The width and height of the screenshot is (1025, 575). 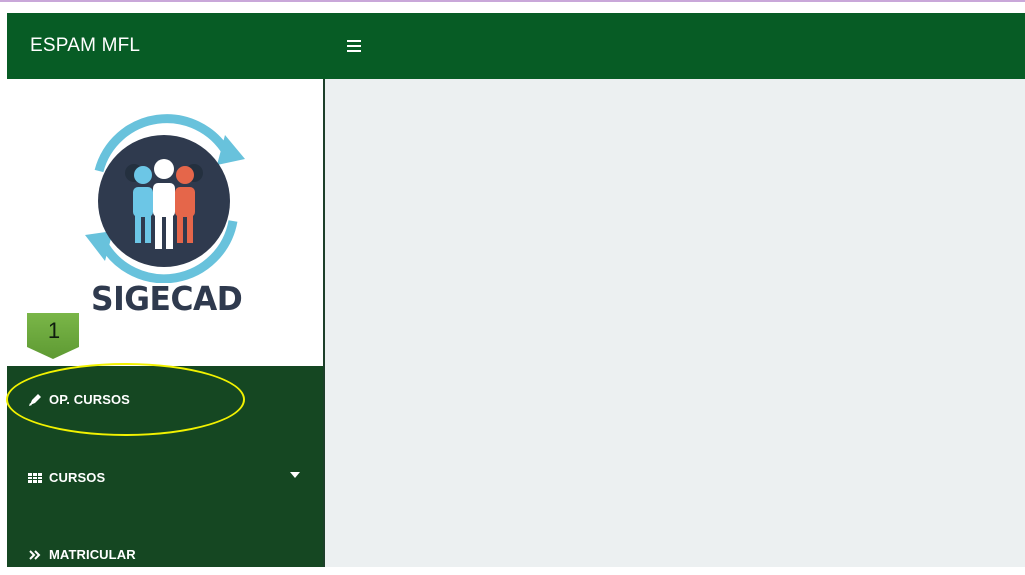 I want to click on table-icon, so click(x=35, y=478).